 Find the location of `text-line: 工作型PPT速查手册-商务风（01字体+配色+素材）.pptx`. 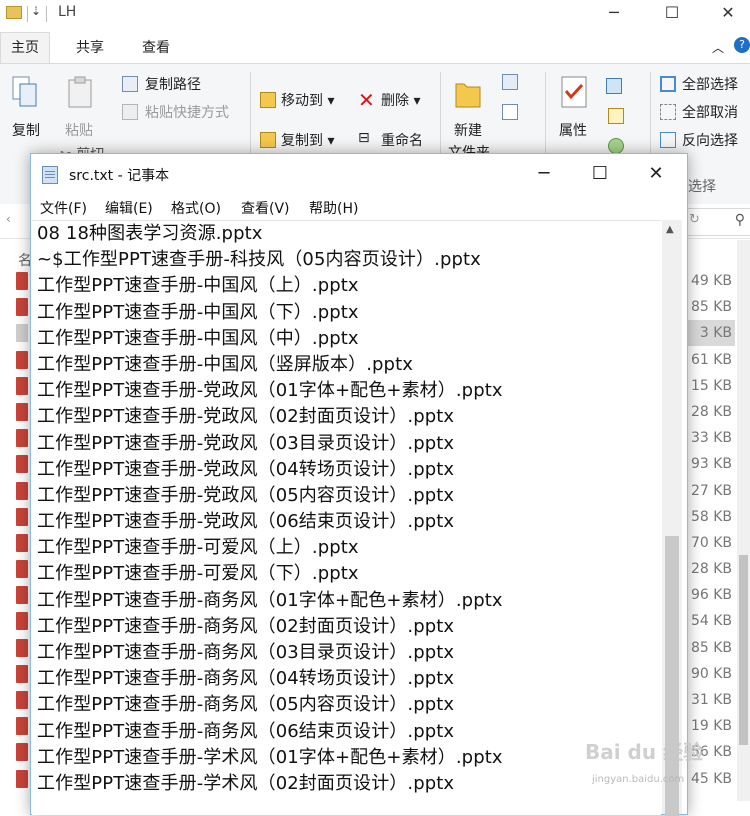

text-line: 工作型PPT速查手册-商务风（01字体+配色+素材）.pptx is located at coordinates (270, 600).